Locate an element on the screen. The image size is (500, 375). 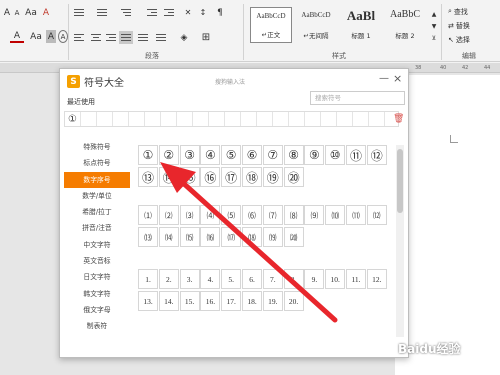
symbol-cell: 6. is located at coordinates (252, 279).